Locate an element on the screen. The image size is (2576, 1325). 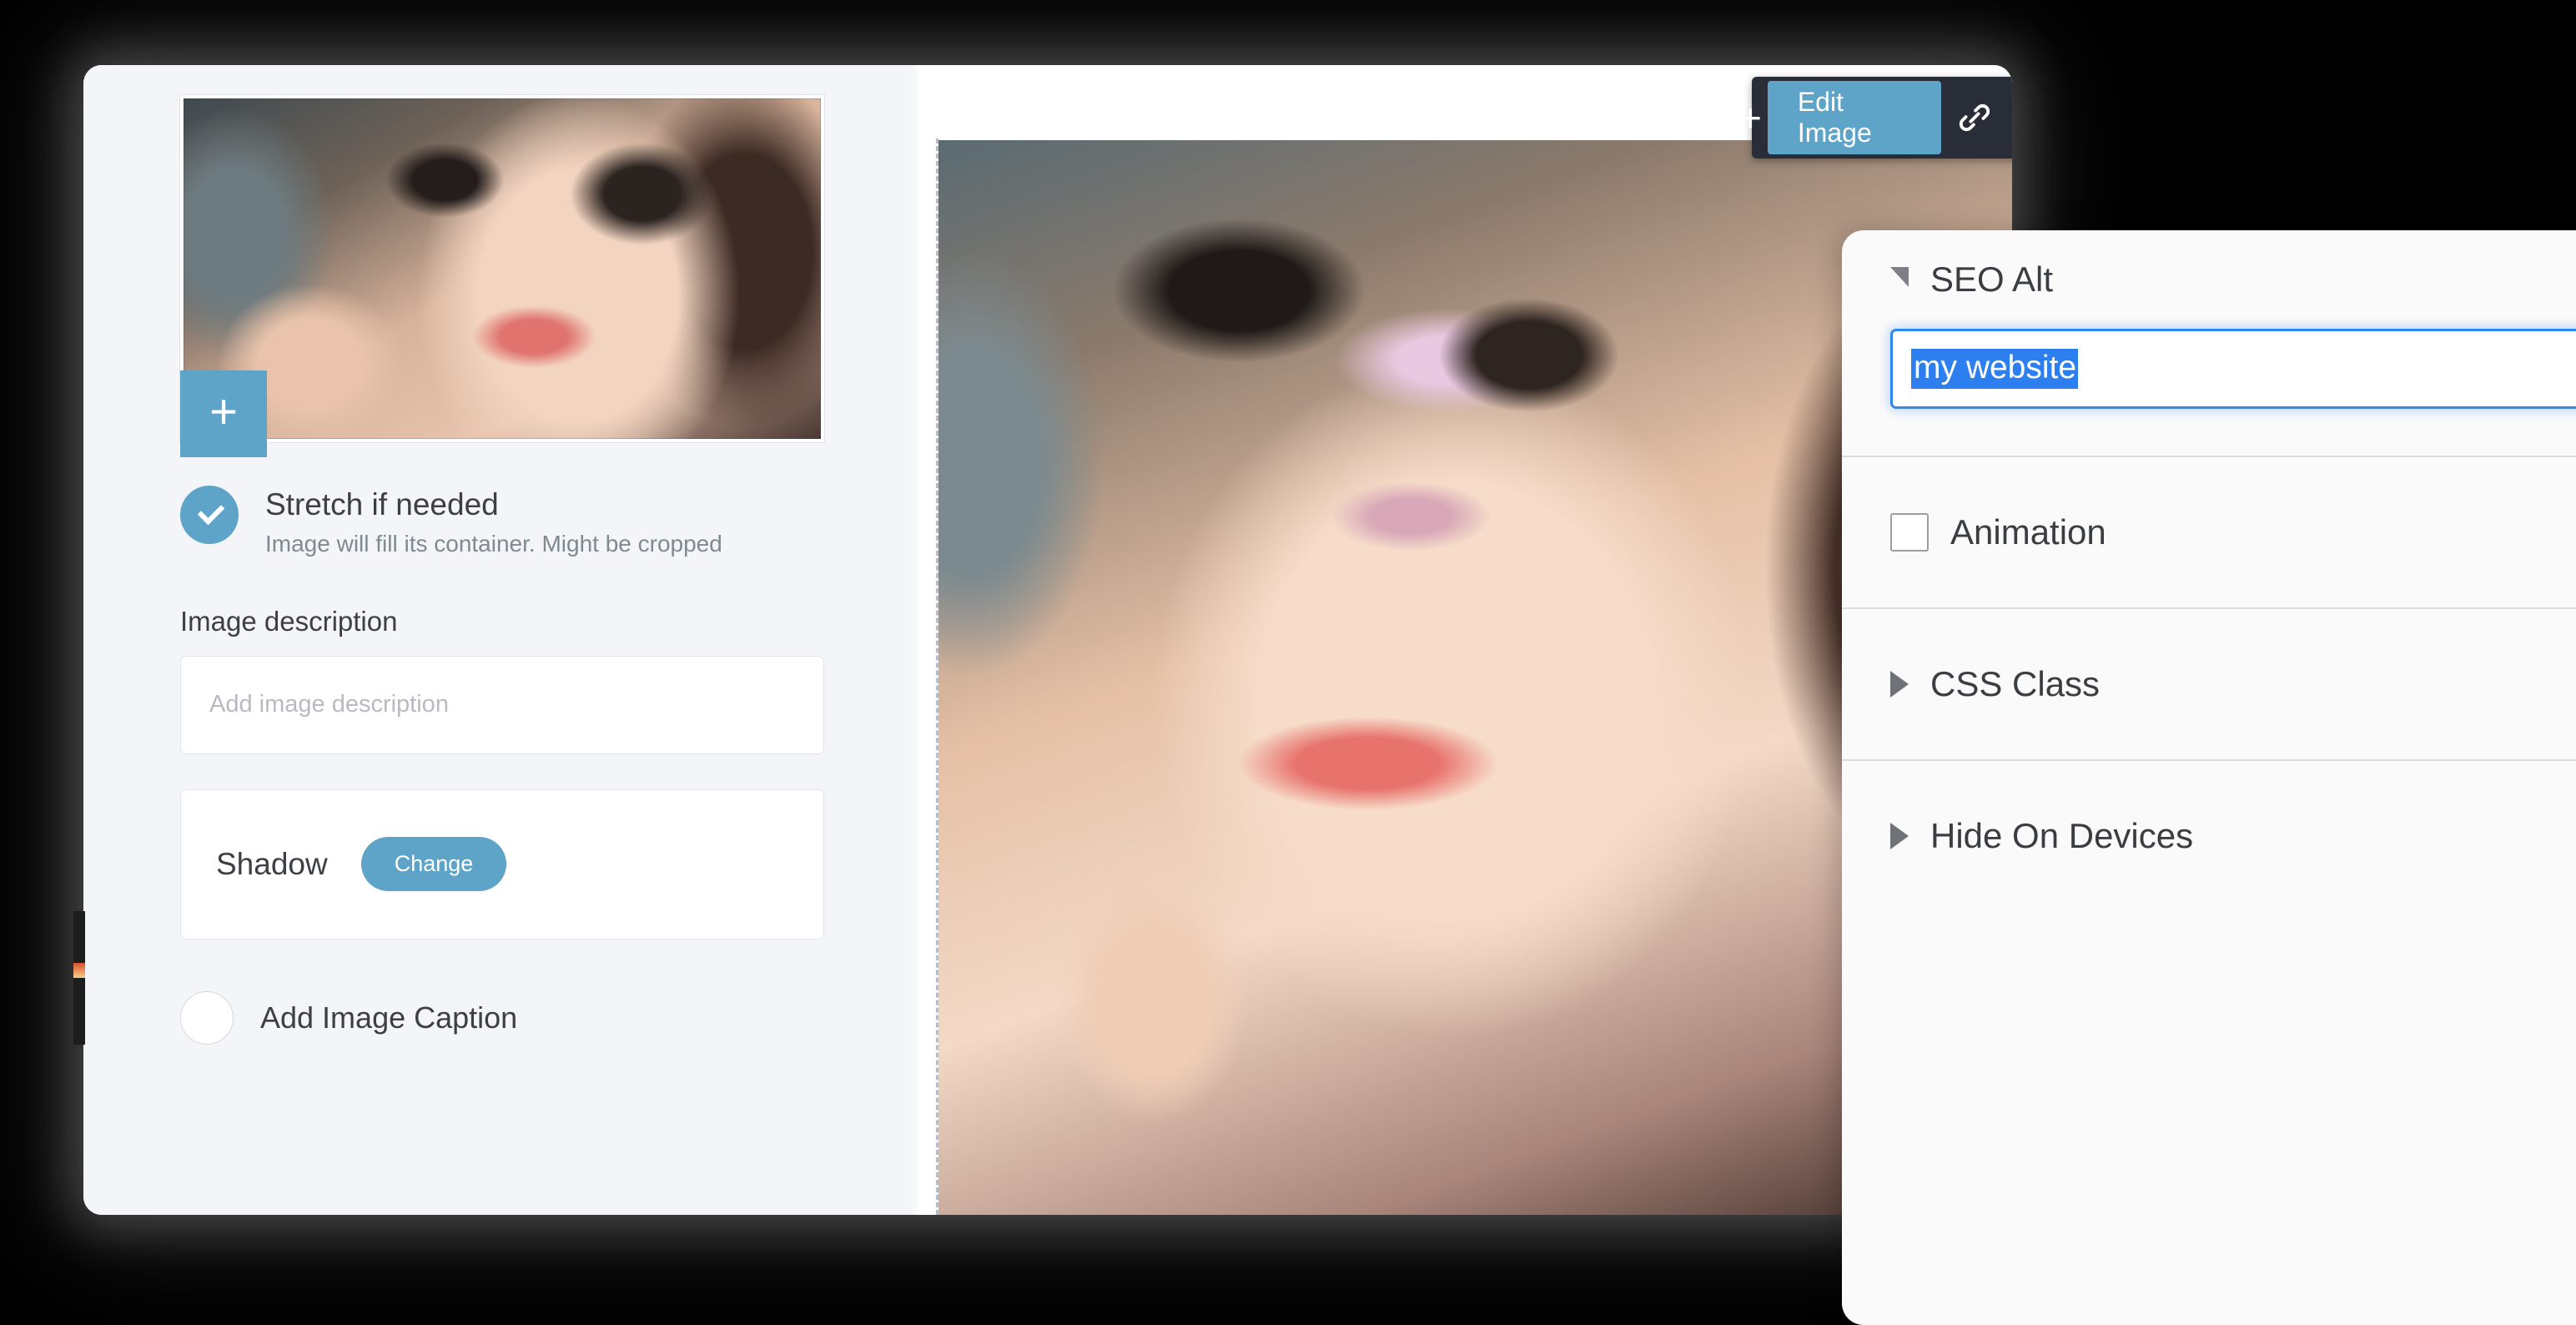
stretch-title: Stretch if needed is located at coordinates (382, 504).